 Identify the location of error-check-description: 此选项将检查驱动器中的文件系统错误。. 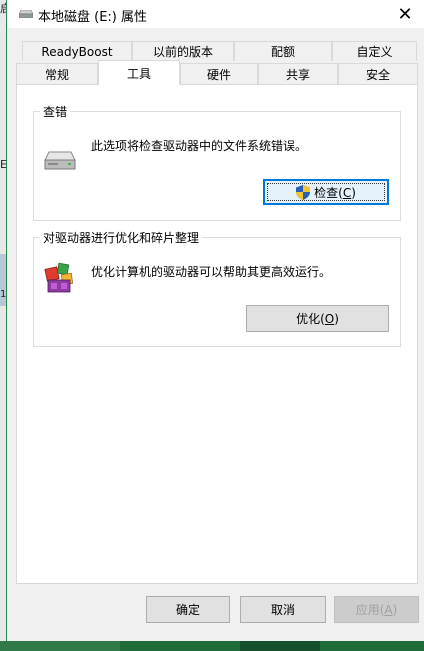
(199, 146).